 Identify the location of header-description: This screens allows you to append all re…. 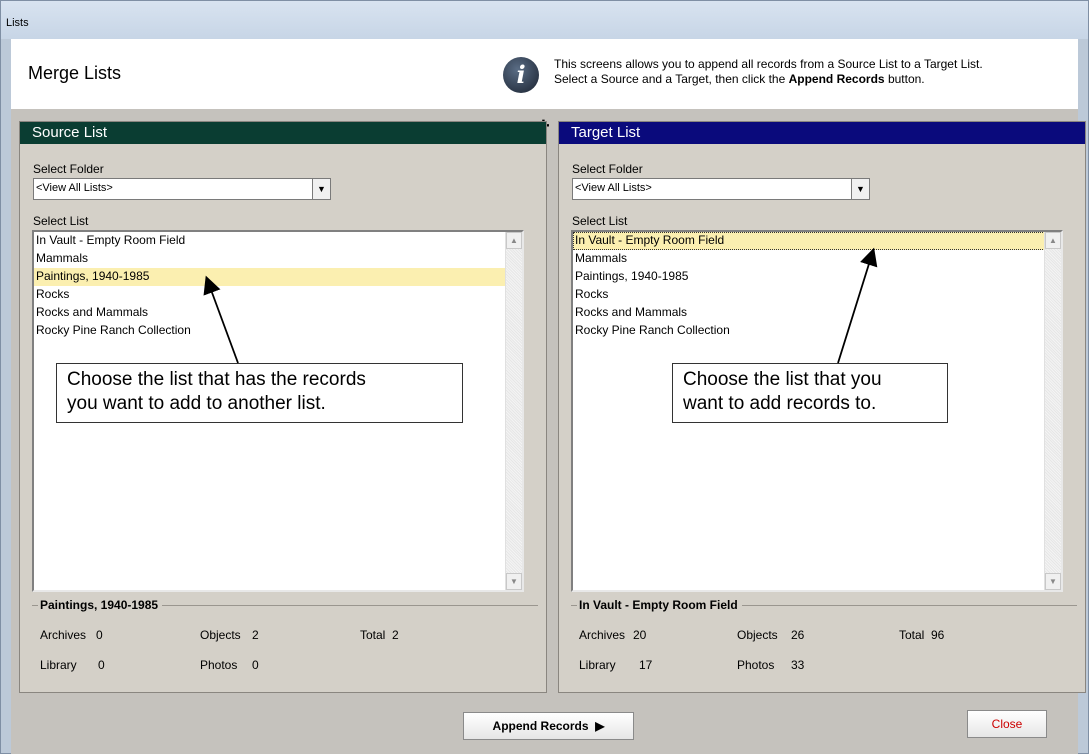
(814, 72).